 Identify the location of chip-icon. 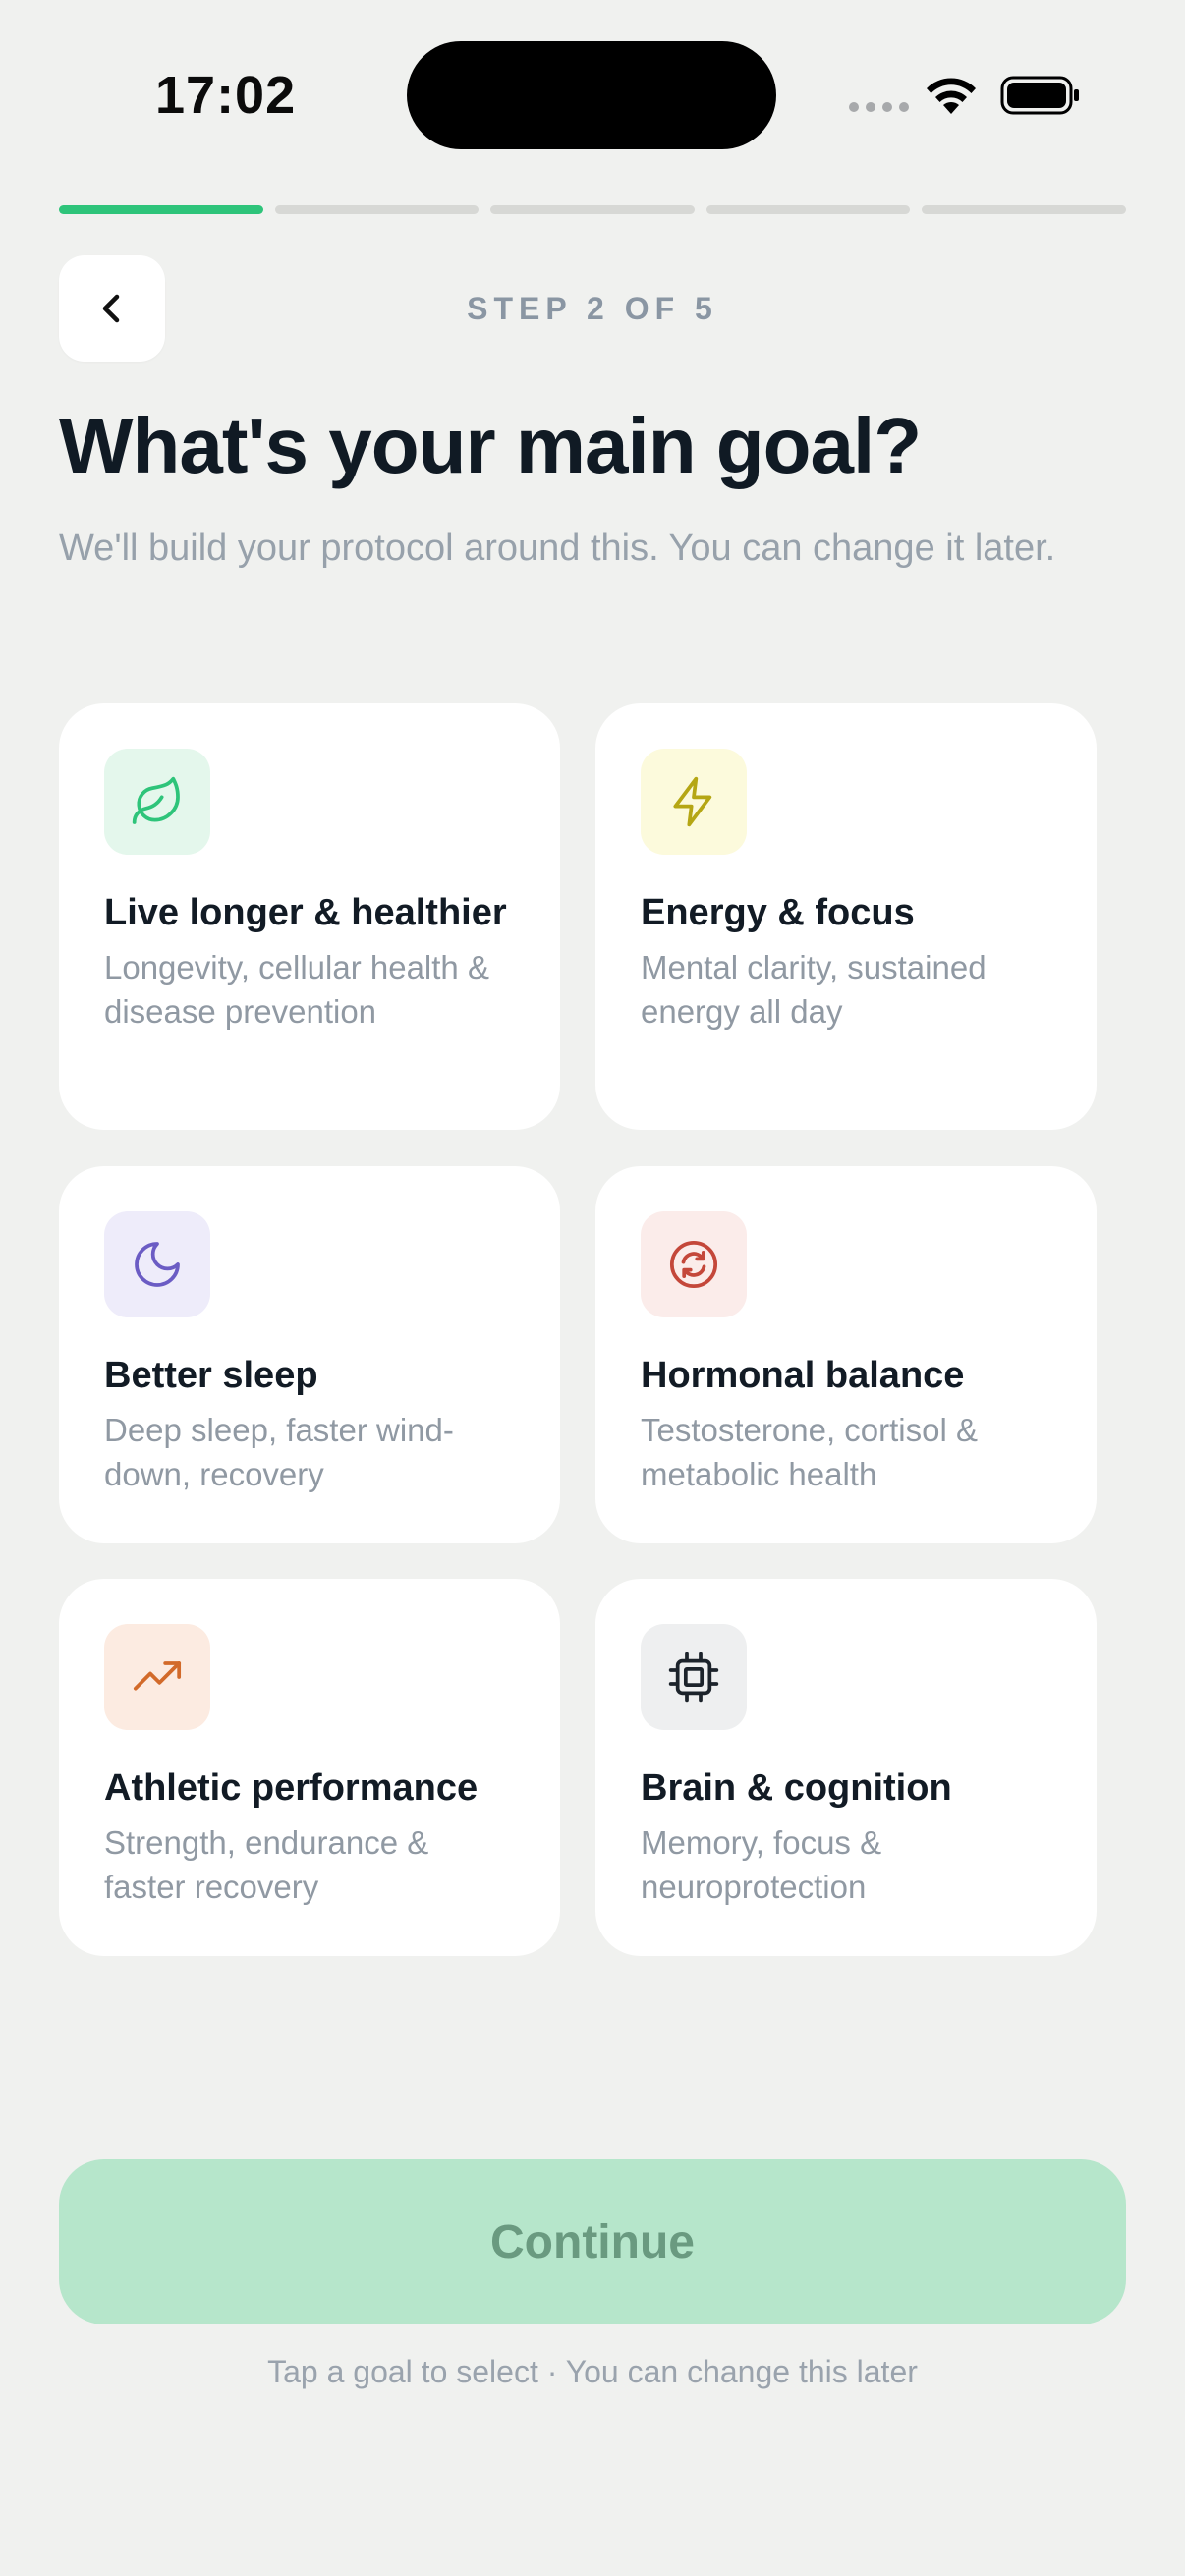
(693, 1677).